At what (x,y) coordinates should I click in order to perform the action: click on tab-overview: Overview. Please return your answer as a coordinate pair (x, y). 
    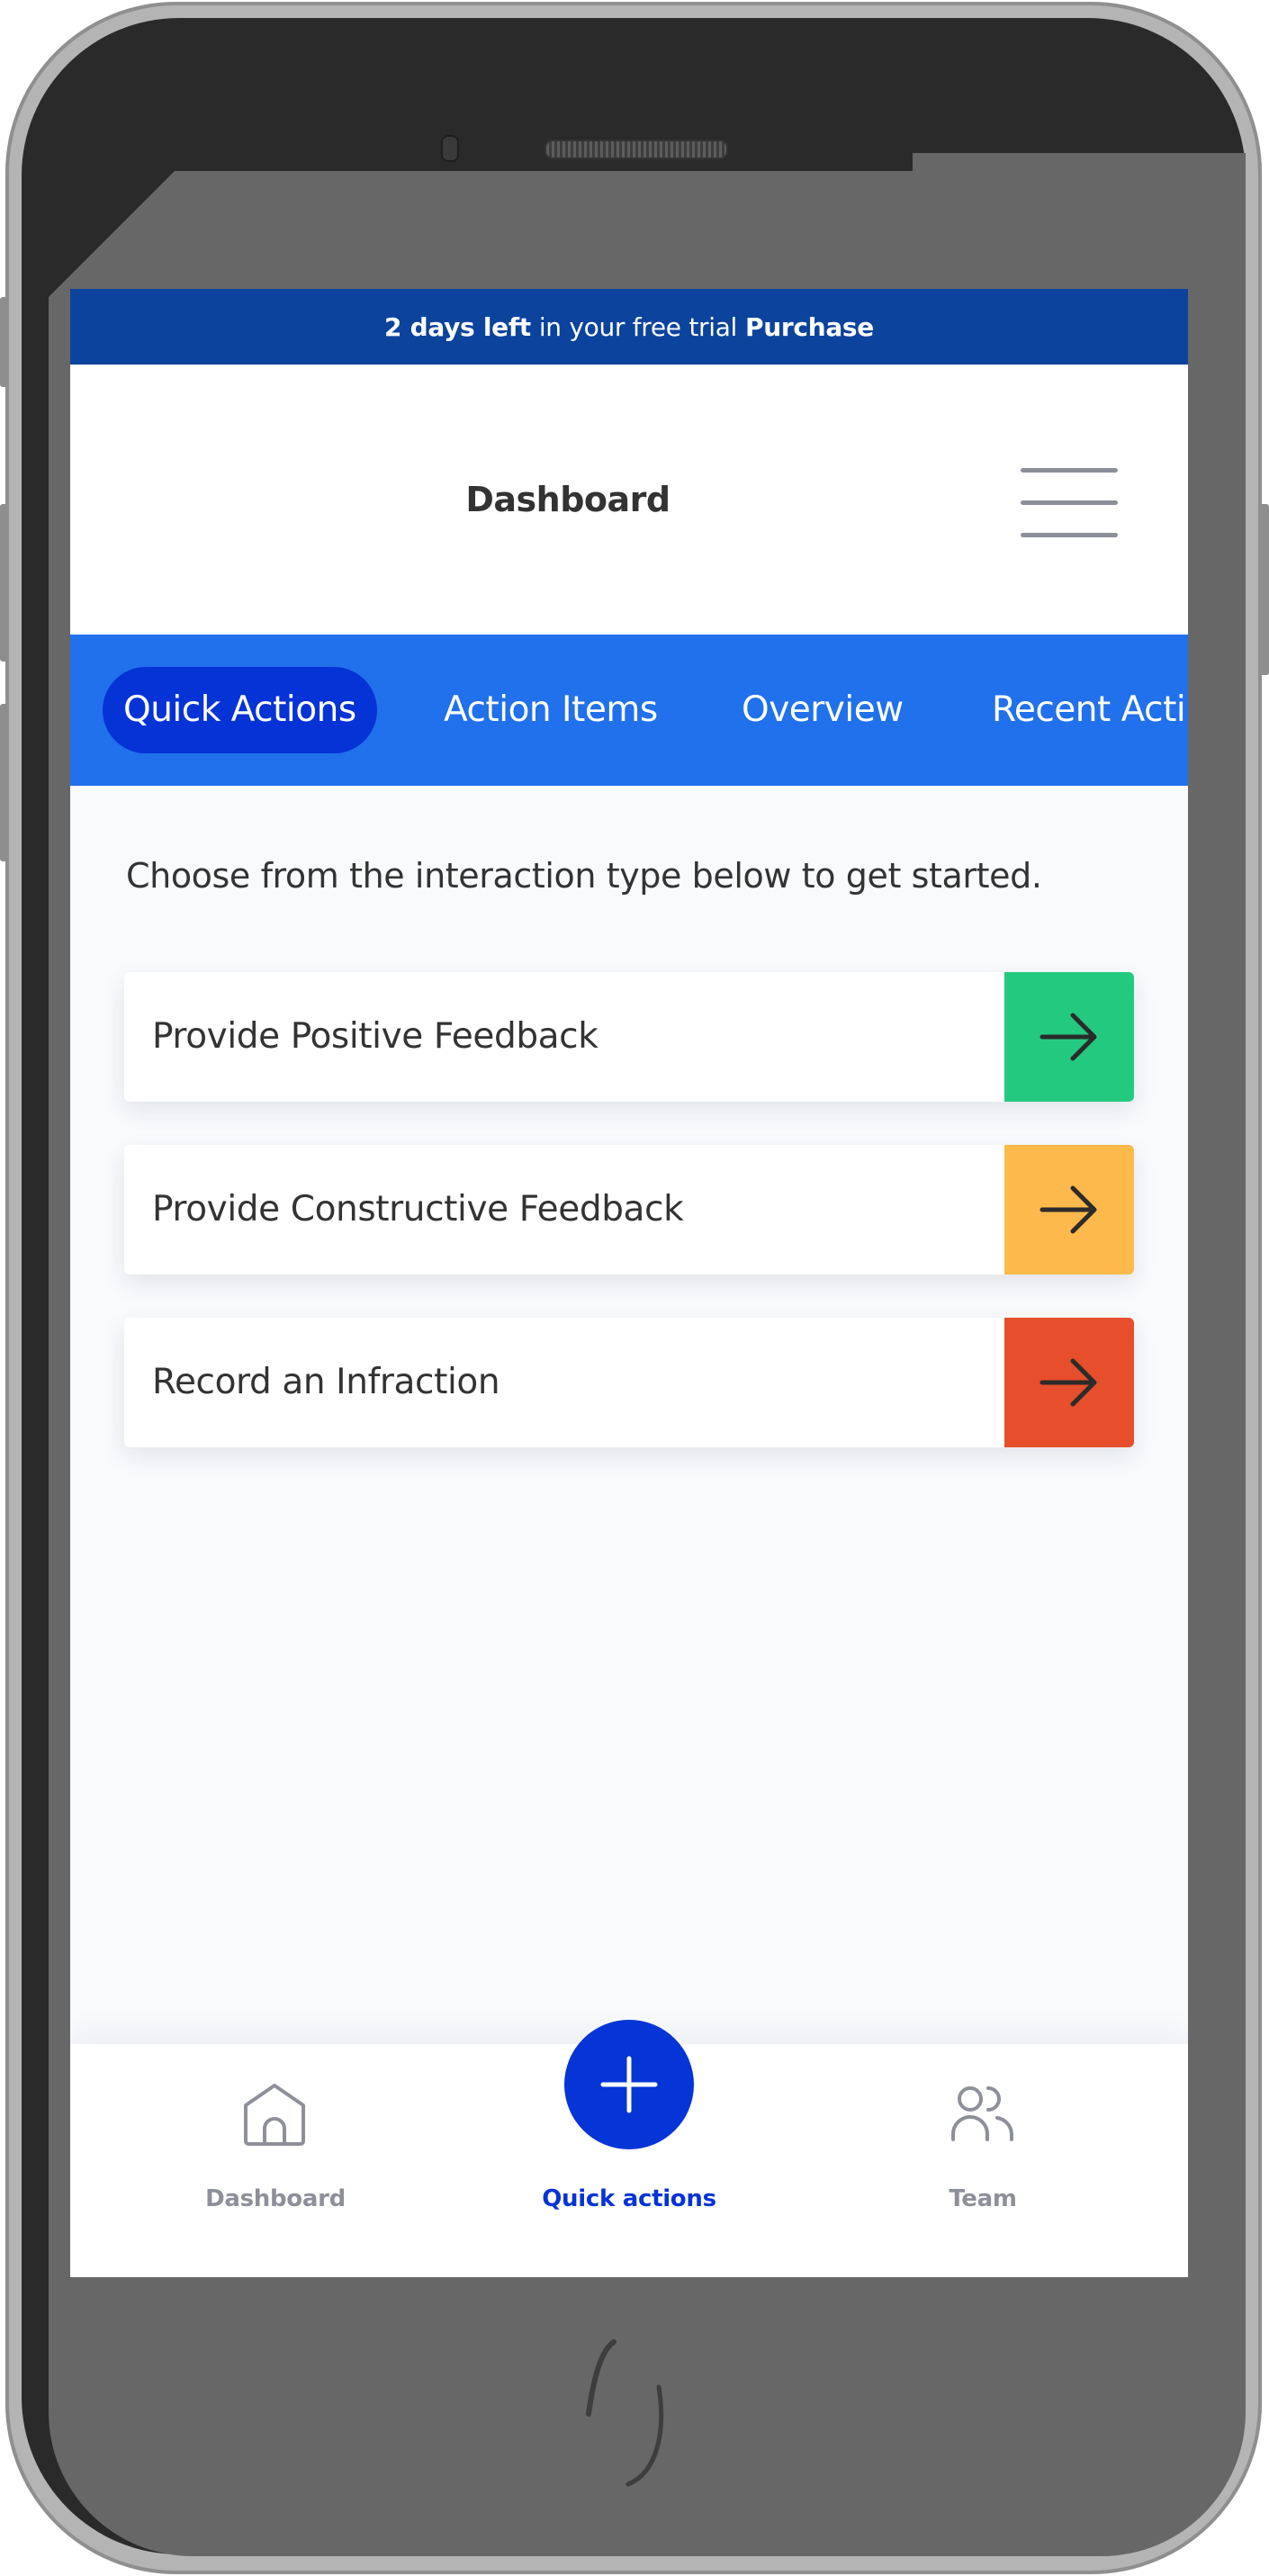
    Looking at the image, I should click on (823, 710).